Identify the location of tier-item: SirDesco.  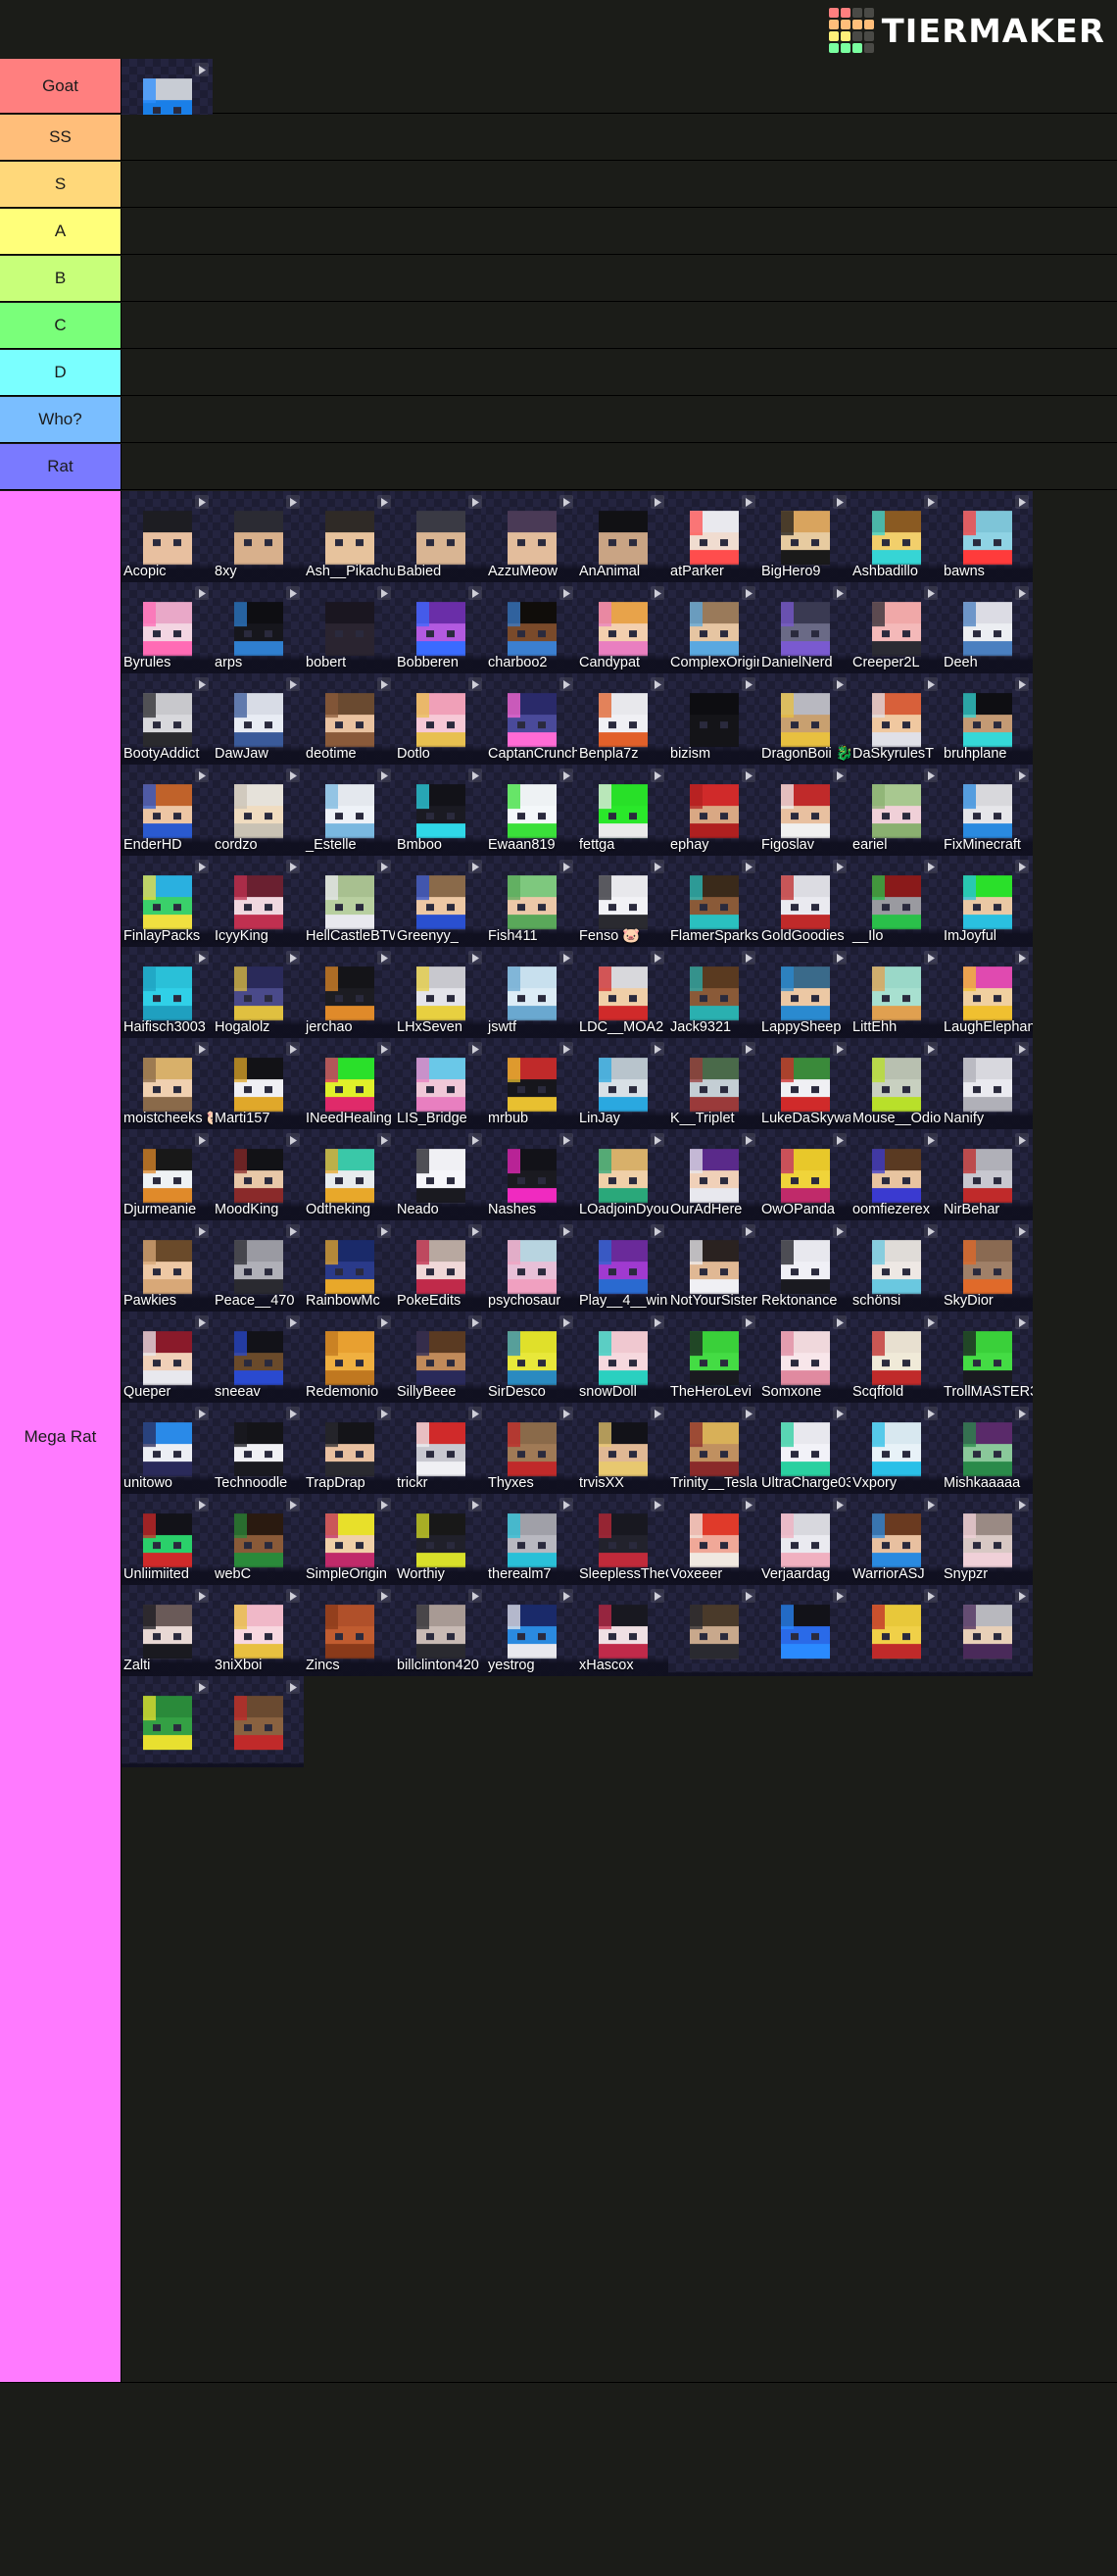
(532, 1357).